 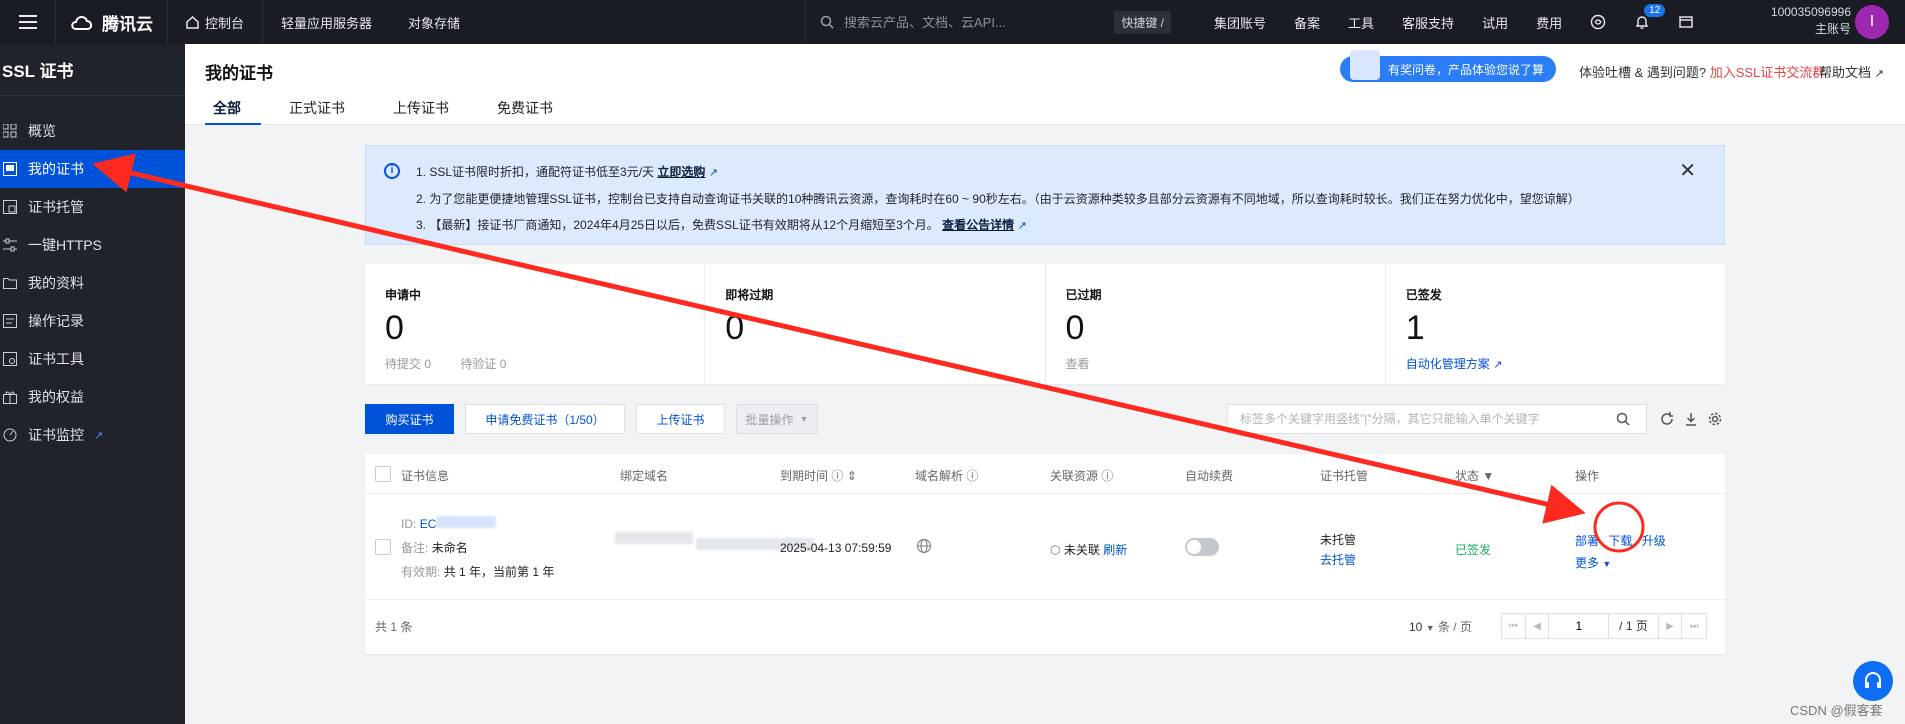 What do you see at coordinates (1654, 541) in the screenshot?
I see `upgrade-link: 升级` at bounding box center [1654, 541].